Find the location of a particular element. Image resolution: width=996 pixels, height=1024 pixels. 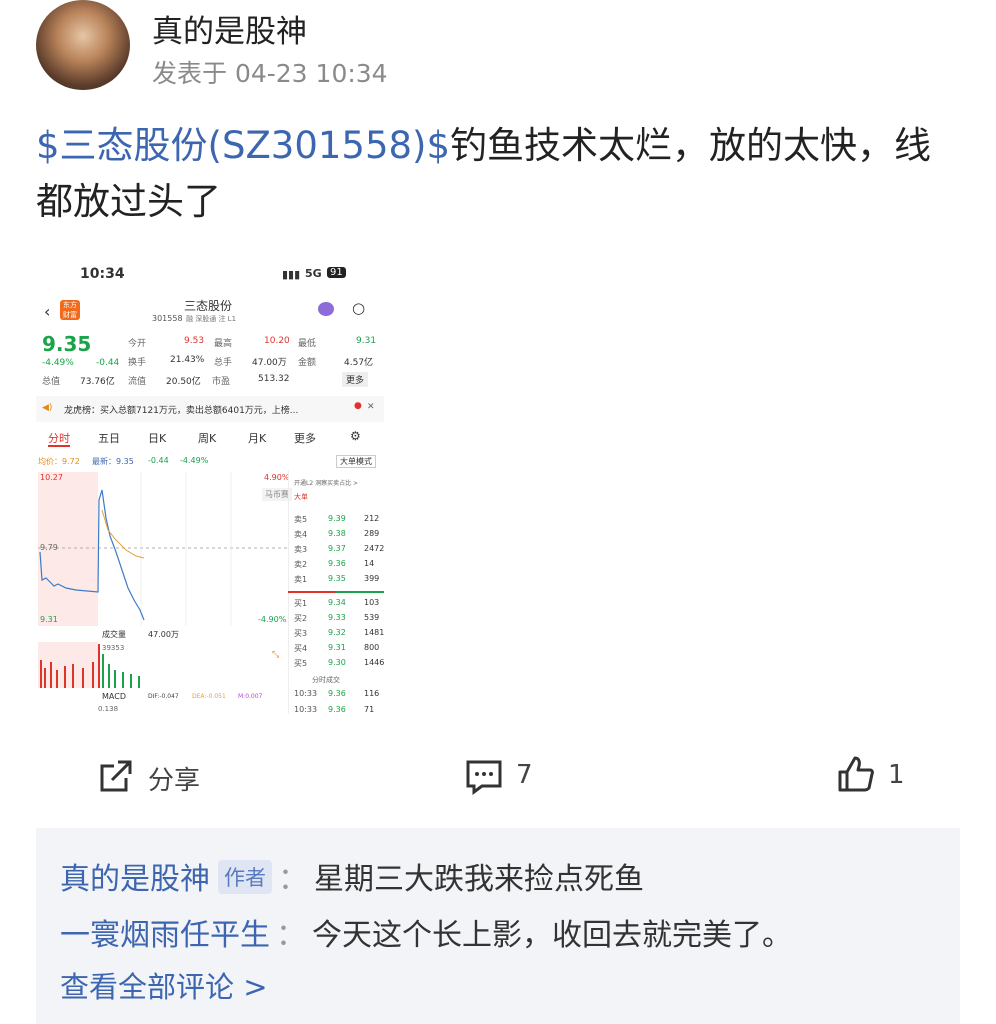

ask-bid-divider is located at coordinates (336, 592).